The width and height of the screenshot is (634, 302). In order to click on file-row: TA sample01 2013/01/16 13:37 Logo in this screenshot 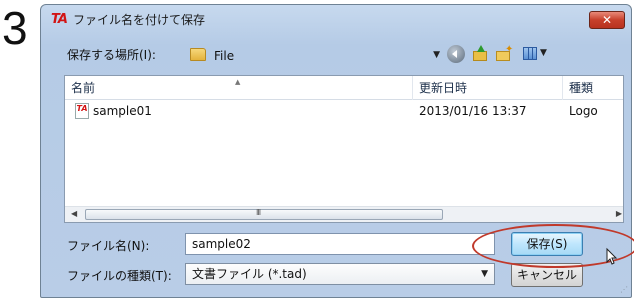, I will do `click(345, 112)`.